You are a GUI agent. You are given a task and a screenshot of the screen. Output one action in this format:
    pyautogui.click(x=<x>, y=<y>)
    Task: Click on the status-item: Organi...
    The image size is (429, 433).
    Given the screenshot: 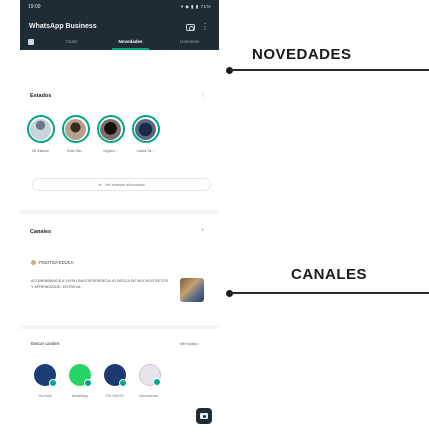 What is the action you would take?
    pyautogui.click(x=110, y=134)
    